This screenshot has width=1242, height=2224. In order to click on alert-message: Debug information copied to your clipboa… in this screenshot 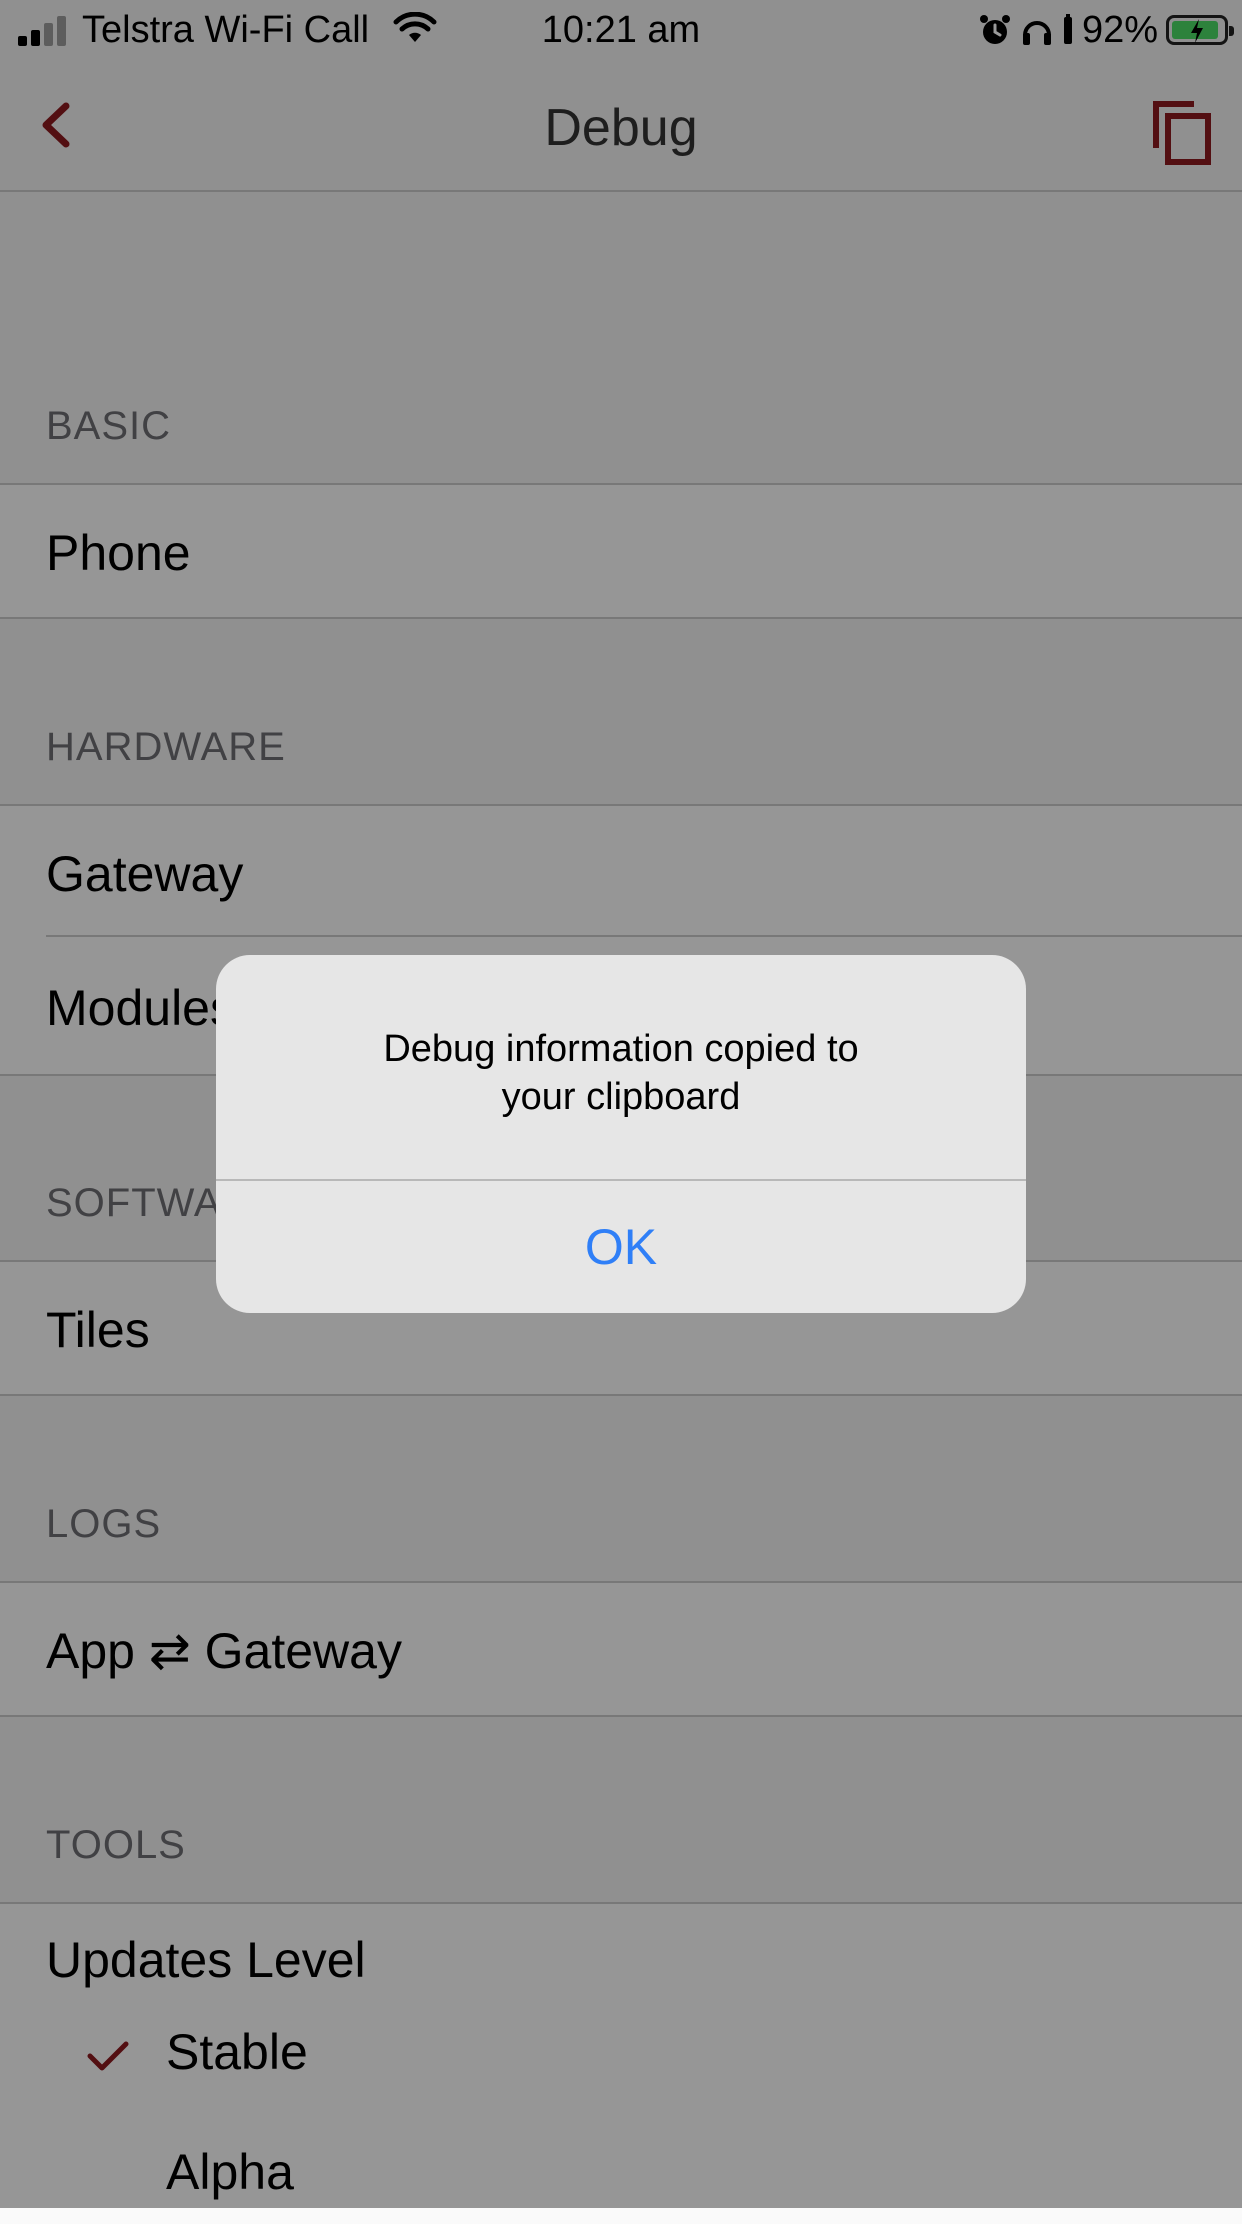, I will do `click(621, 1073)`.